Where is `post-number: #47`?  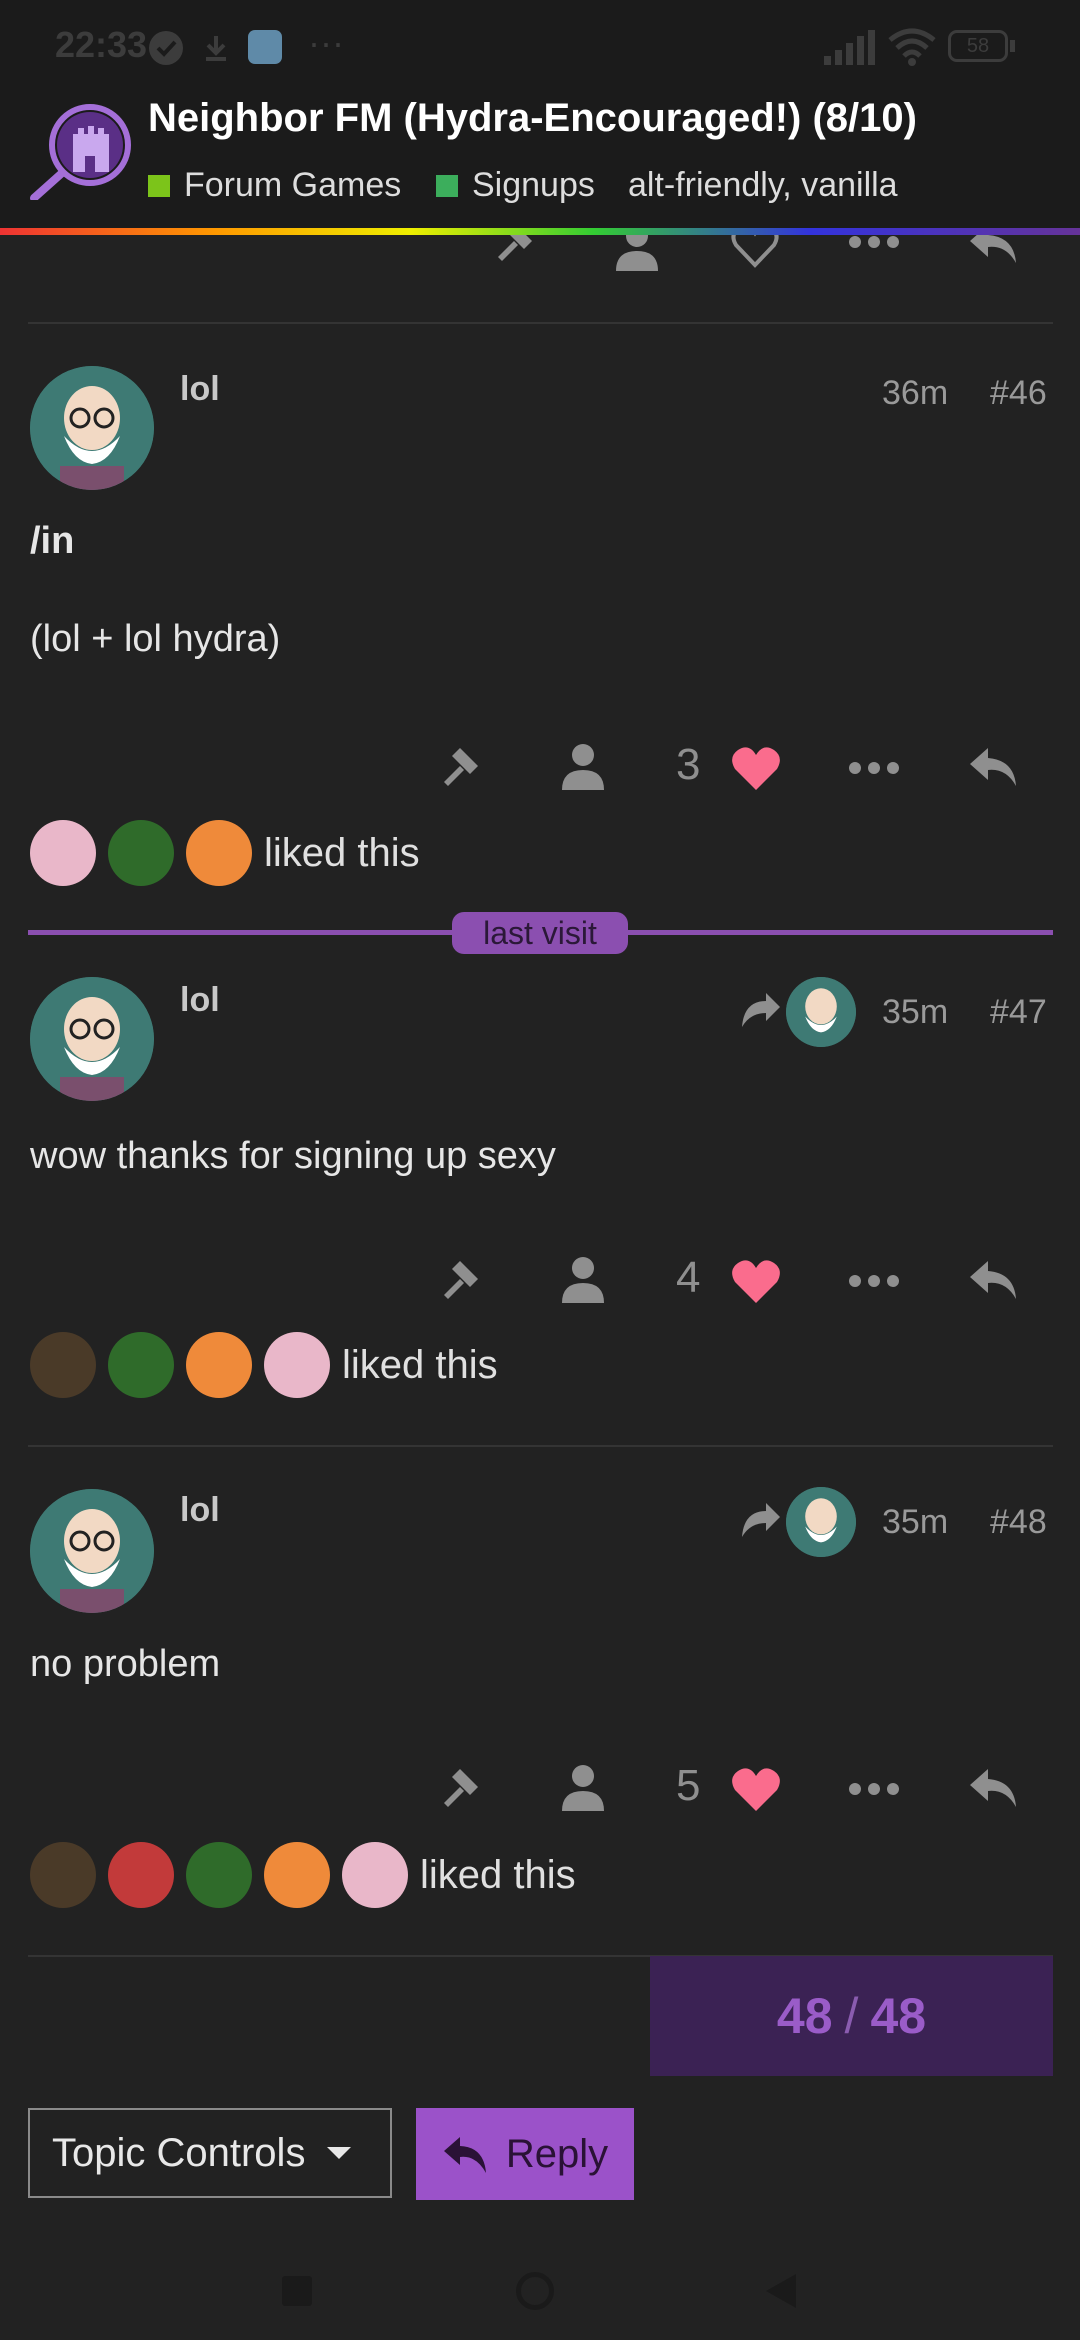 post-number: #47 is located at coordinates (1018, 1012).